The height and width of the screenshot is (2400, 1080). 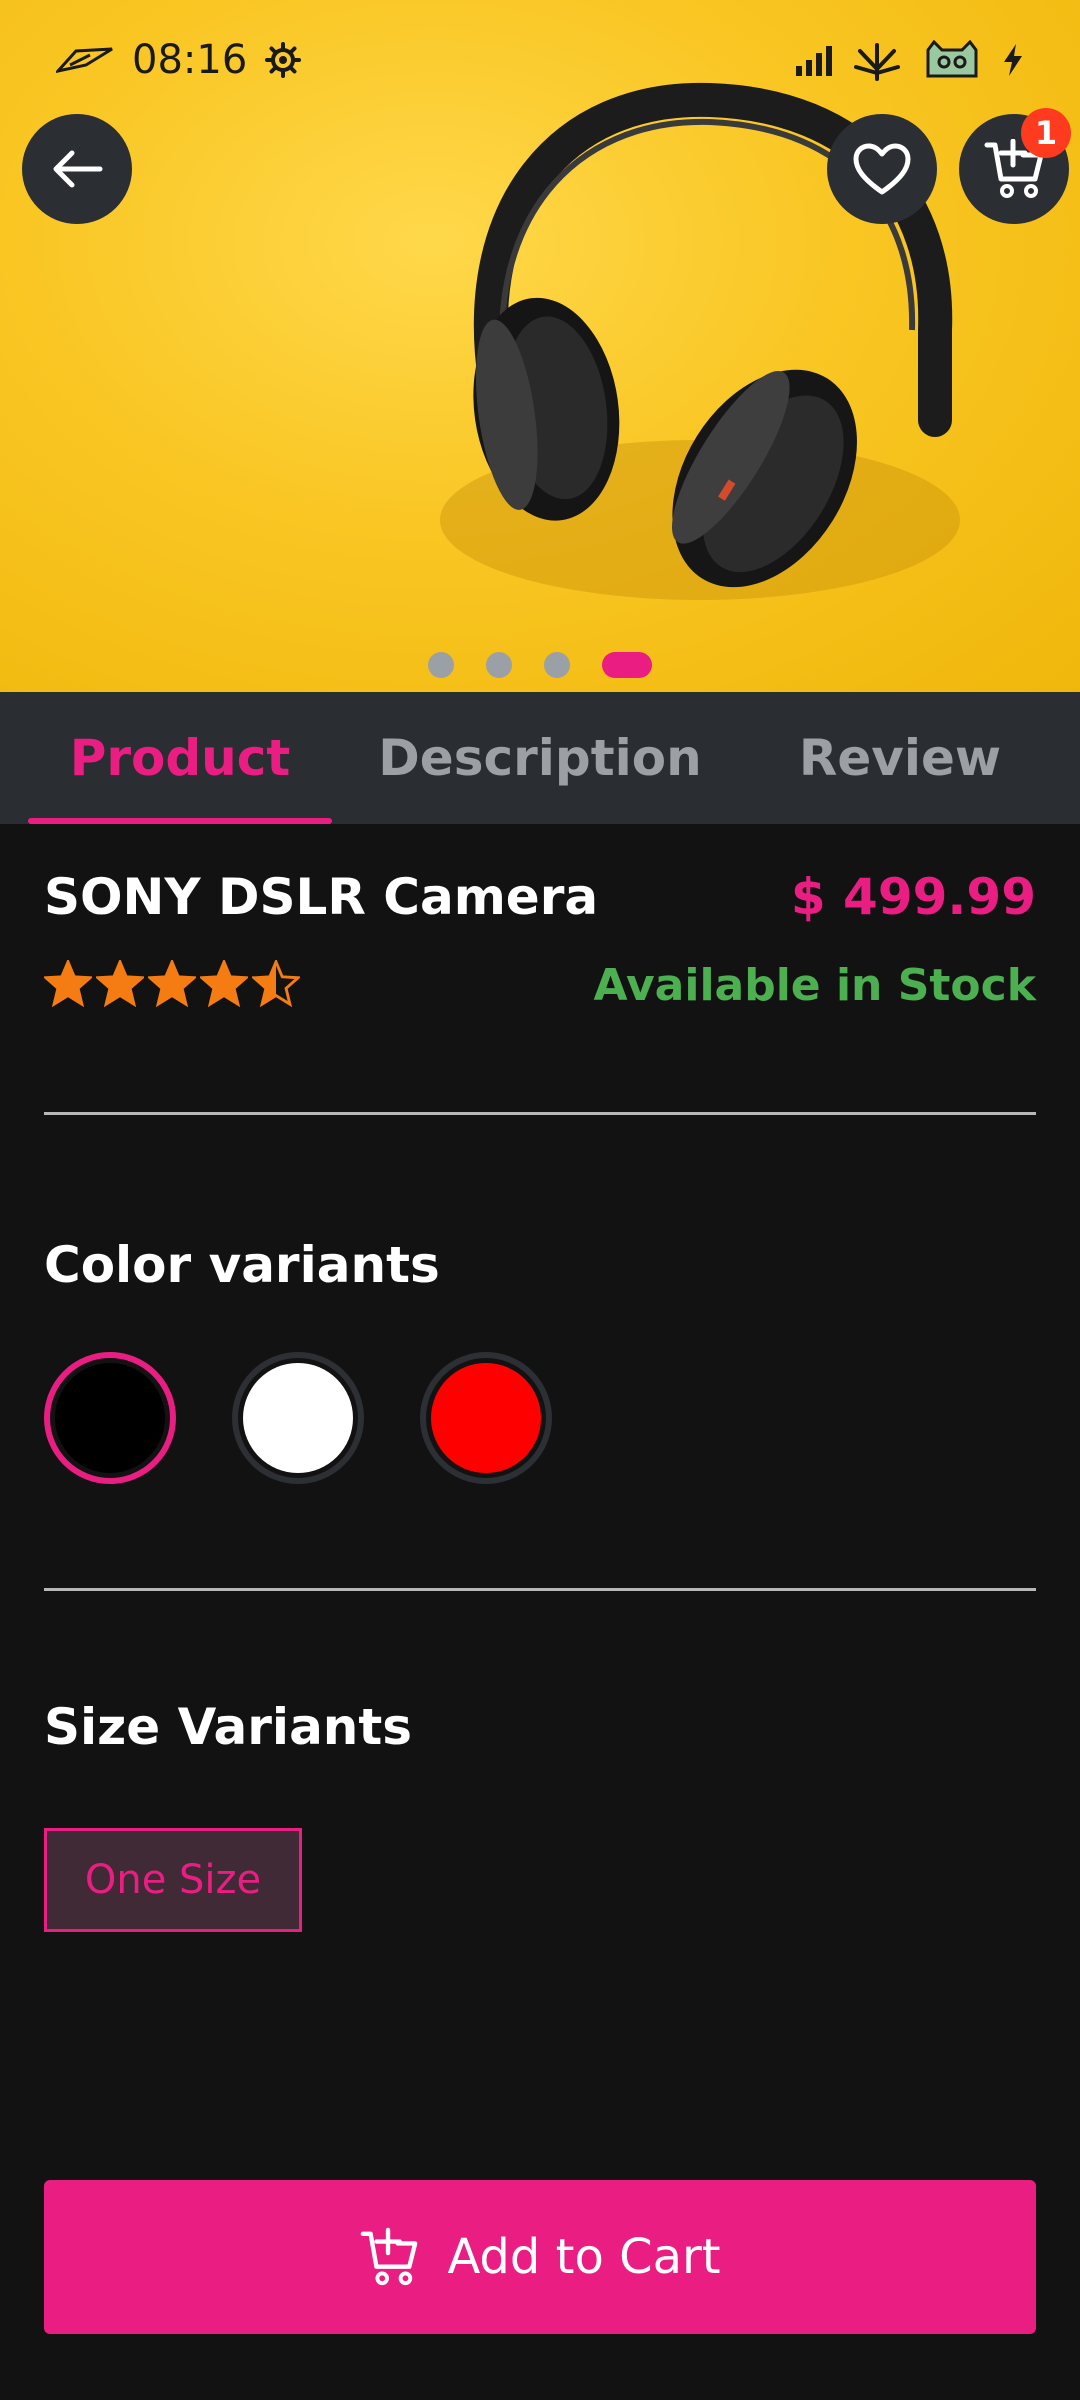 I want to click on add-to-cart-button: Add to Cart, so click(x=540, y=2257).